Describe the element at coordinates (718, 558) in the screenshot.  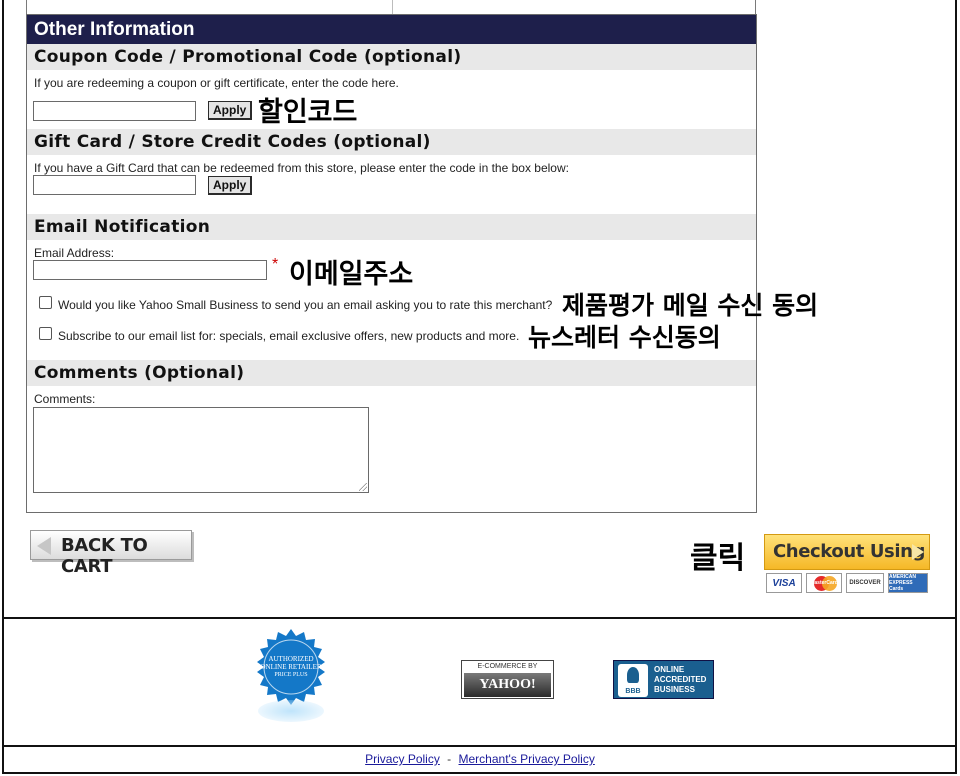
I see `annotation-click: 클릭` at that location.